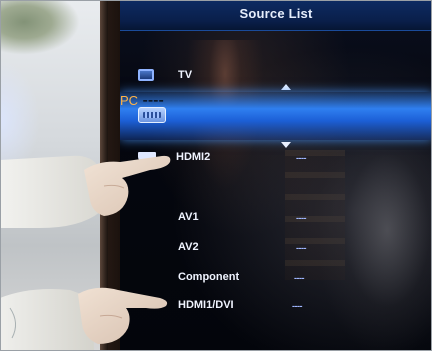 The width and height of the screenshot is (432, 351). I want to click on source-label-hdmi1-dvi: HDMI1/DVI, so click(206, 305).